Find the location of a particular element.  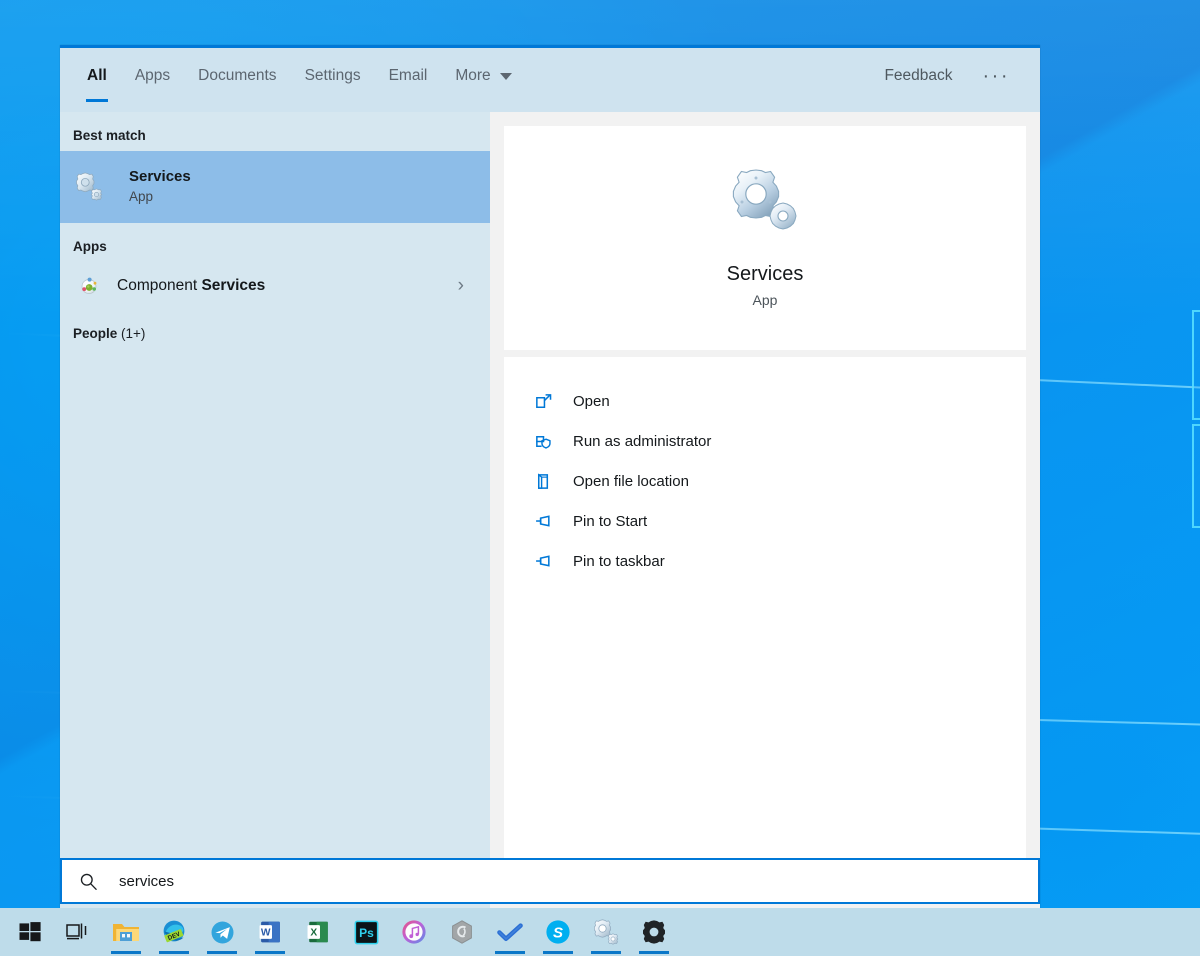

taskbar: DEV W X Ps S is located at coordinates (600, 932).